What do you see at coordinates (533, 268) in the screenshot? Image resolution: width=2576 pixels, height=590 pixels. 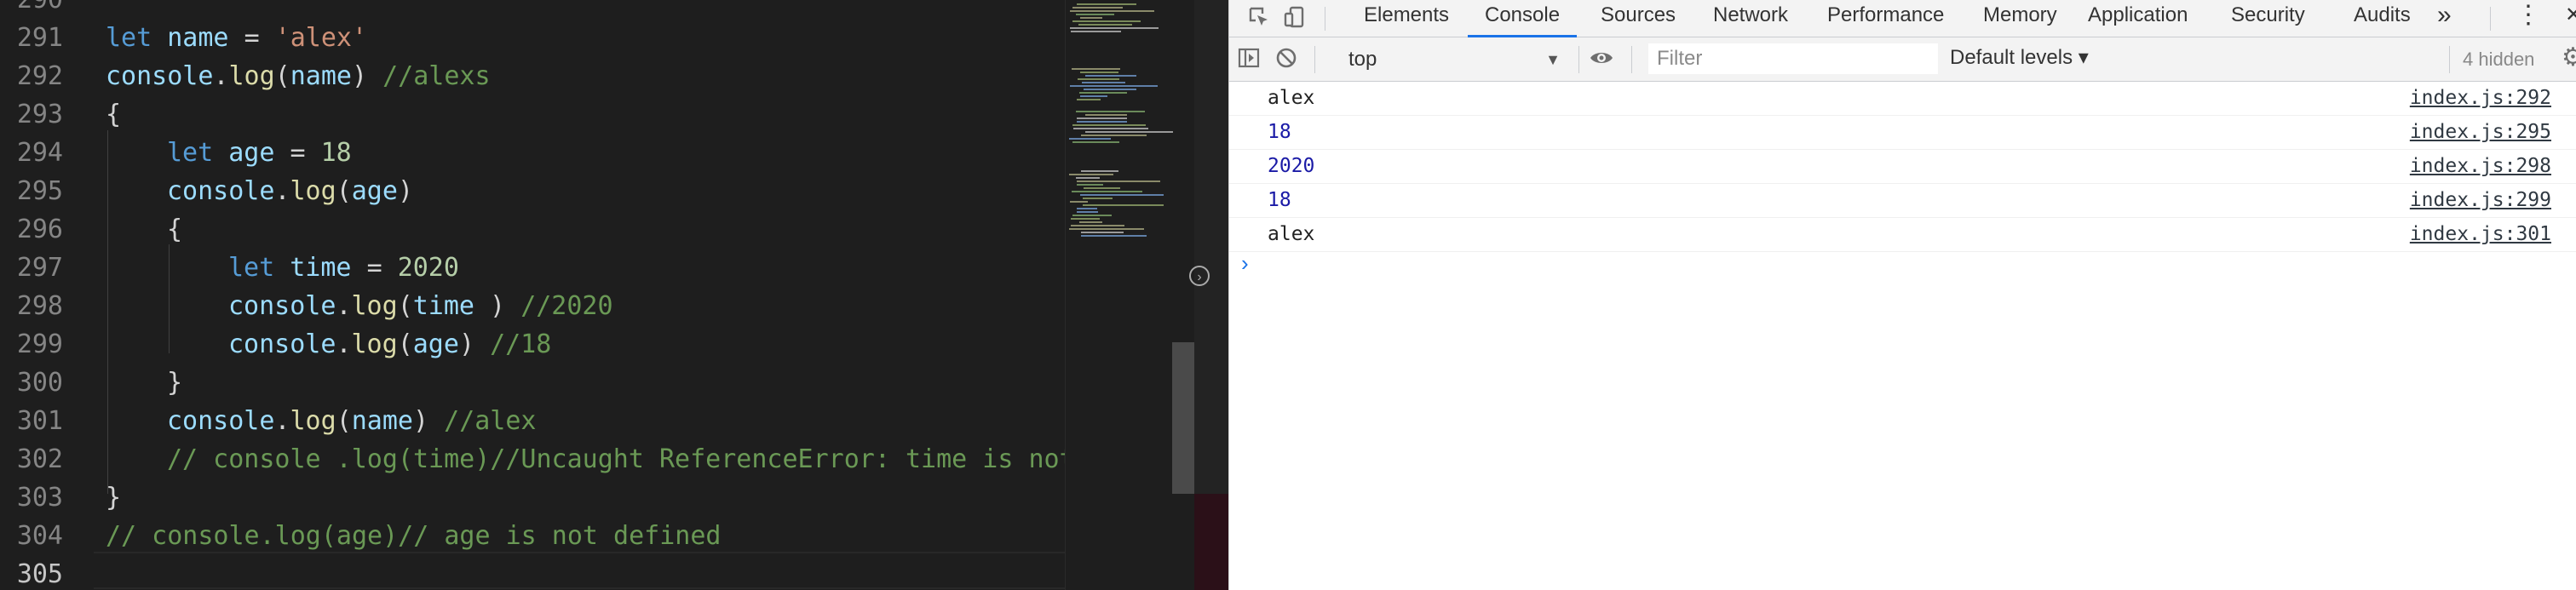 I see `code-line: 297 let time = 2020` at bounding box center [533, 268].